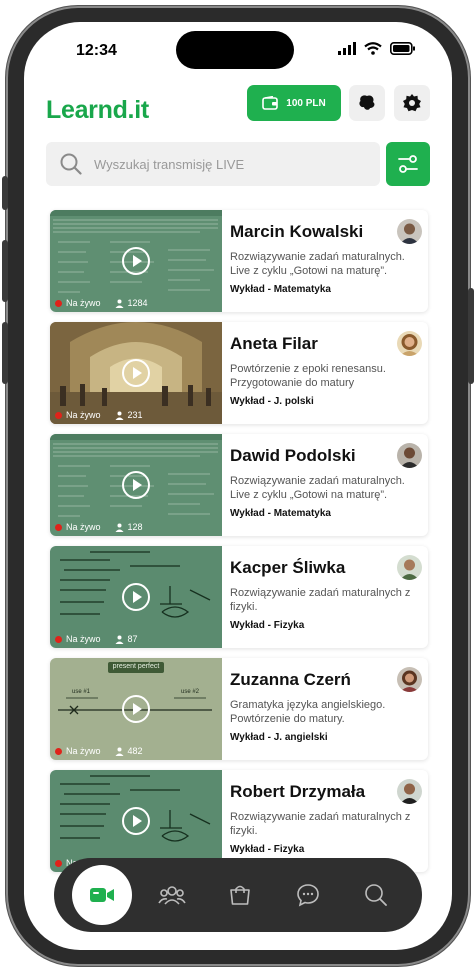 The image size is (476, 972). What do you see at coordinates (219, 164) in the screenshot?
I see `search-input` at bounding box center [219, 164].